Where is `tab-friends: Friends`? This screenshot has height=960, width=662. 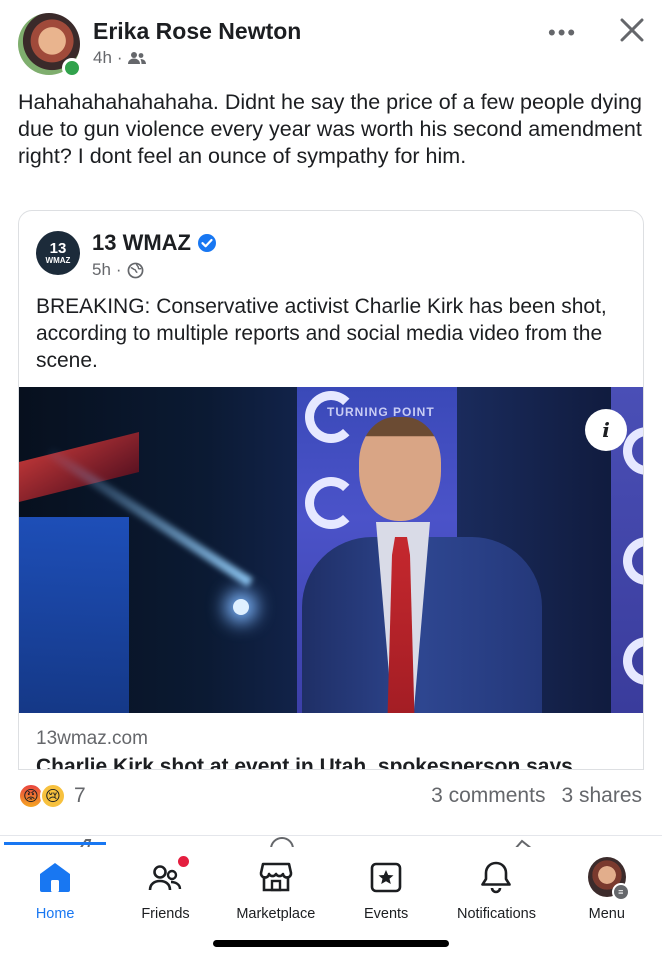
tab-friends: Friends is located at coordinates (165, 886).